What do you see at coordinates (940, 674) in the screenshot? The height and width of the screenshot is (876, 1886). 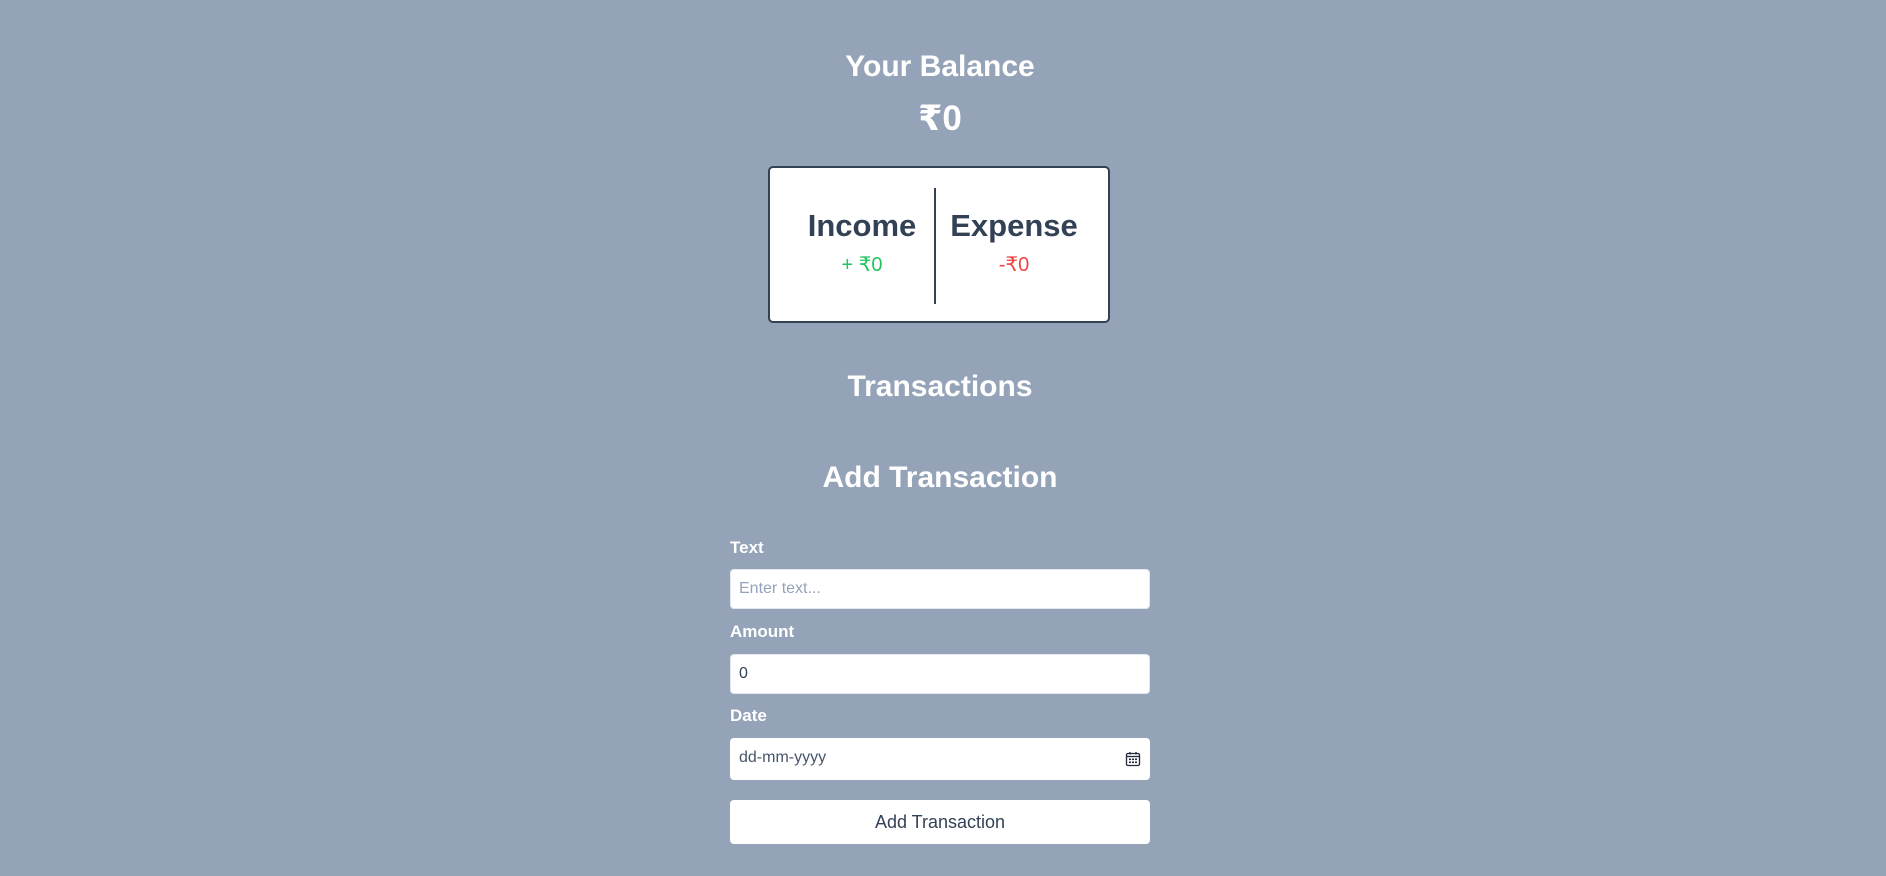 I see `amount-input` at bounding box center [940, 674].